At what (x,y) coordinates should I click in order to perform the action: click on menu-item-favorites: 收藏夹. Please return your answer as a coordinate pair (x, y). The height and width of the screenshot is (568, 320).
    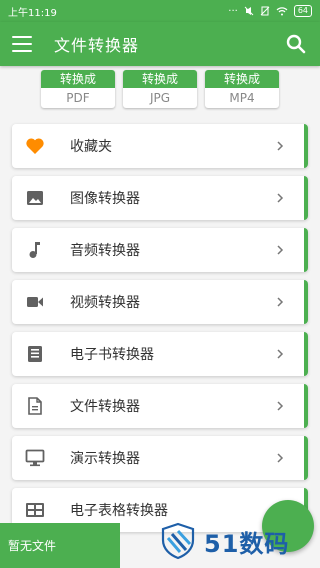
    Looking at the image, I should click on (160, 146).